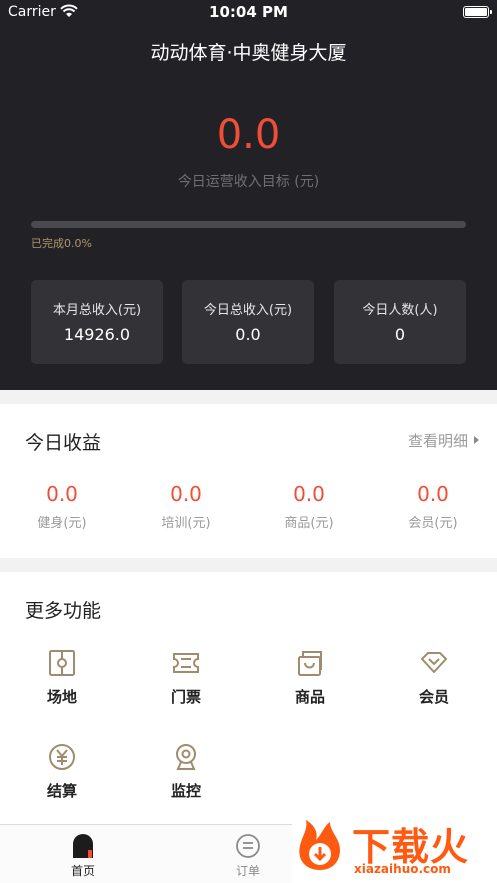  Describe the element at coordinates (61, 791) in the screenshot. I see `function-label: 结算` at that location.